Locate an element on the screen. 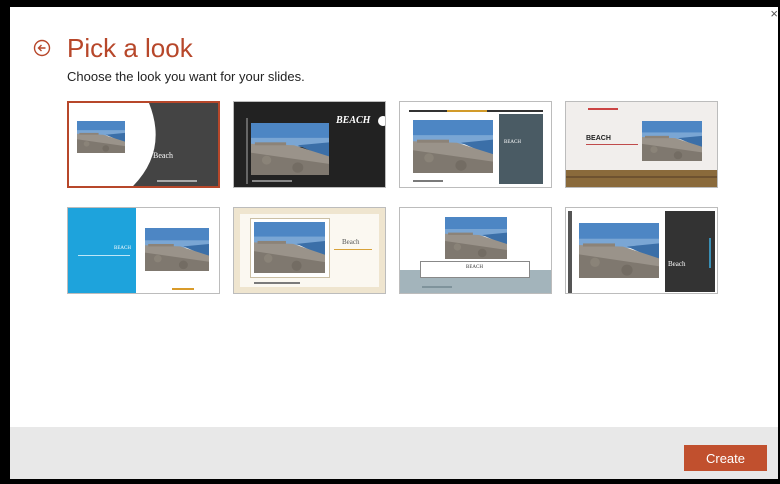 The height and width of the screenshot is (484, 780). wood-floor is located at coordinates (641, 178).